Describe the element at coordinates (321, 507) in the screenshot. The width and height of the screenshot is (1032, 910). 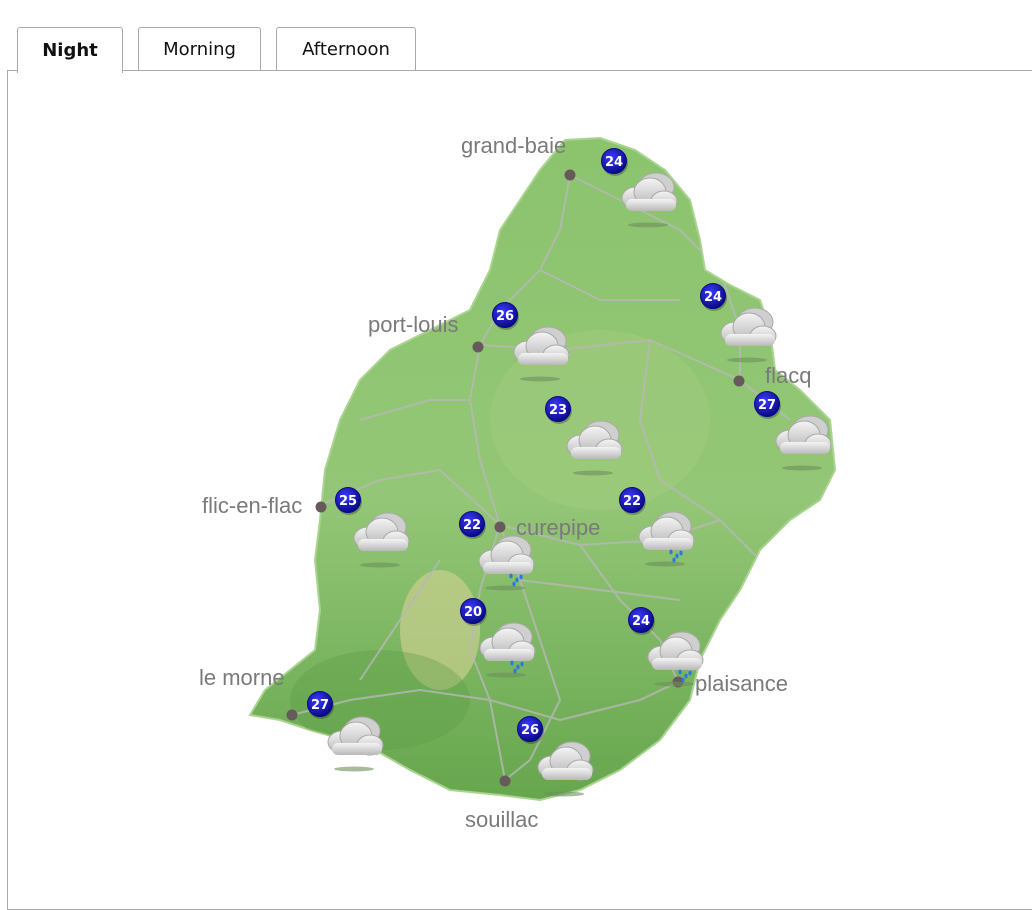
I see `town-dot-flic-en-flac` at that location.